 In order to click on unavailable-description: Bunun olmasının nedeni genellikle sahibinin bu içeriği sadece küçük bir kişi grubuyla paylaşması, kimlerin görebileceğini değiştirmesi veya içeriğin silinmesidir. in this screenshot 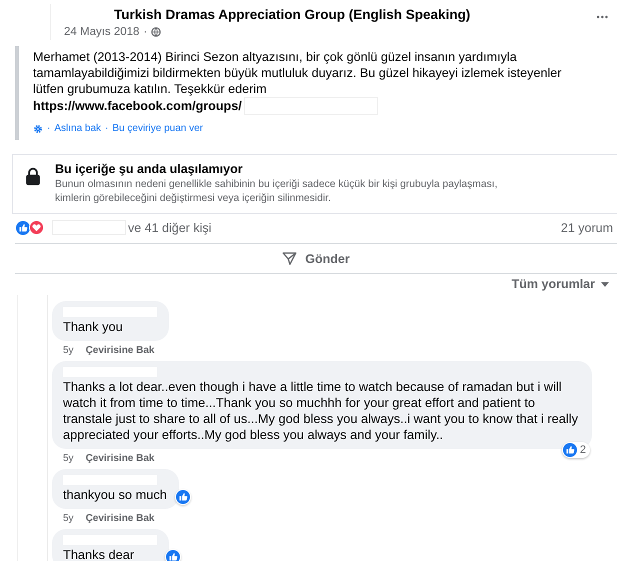, I will do `click(276, 192)`.